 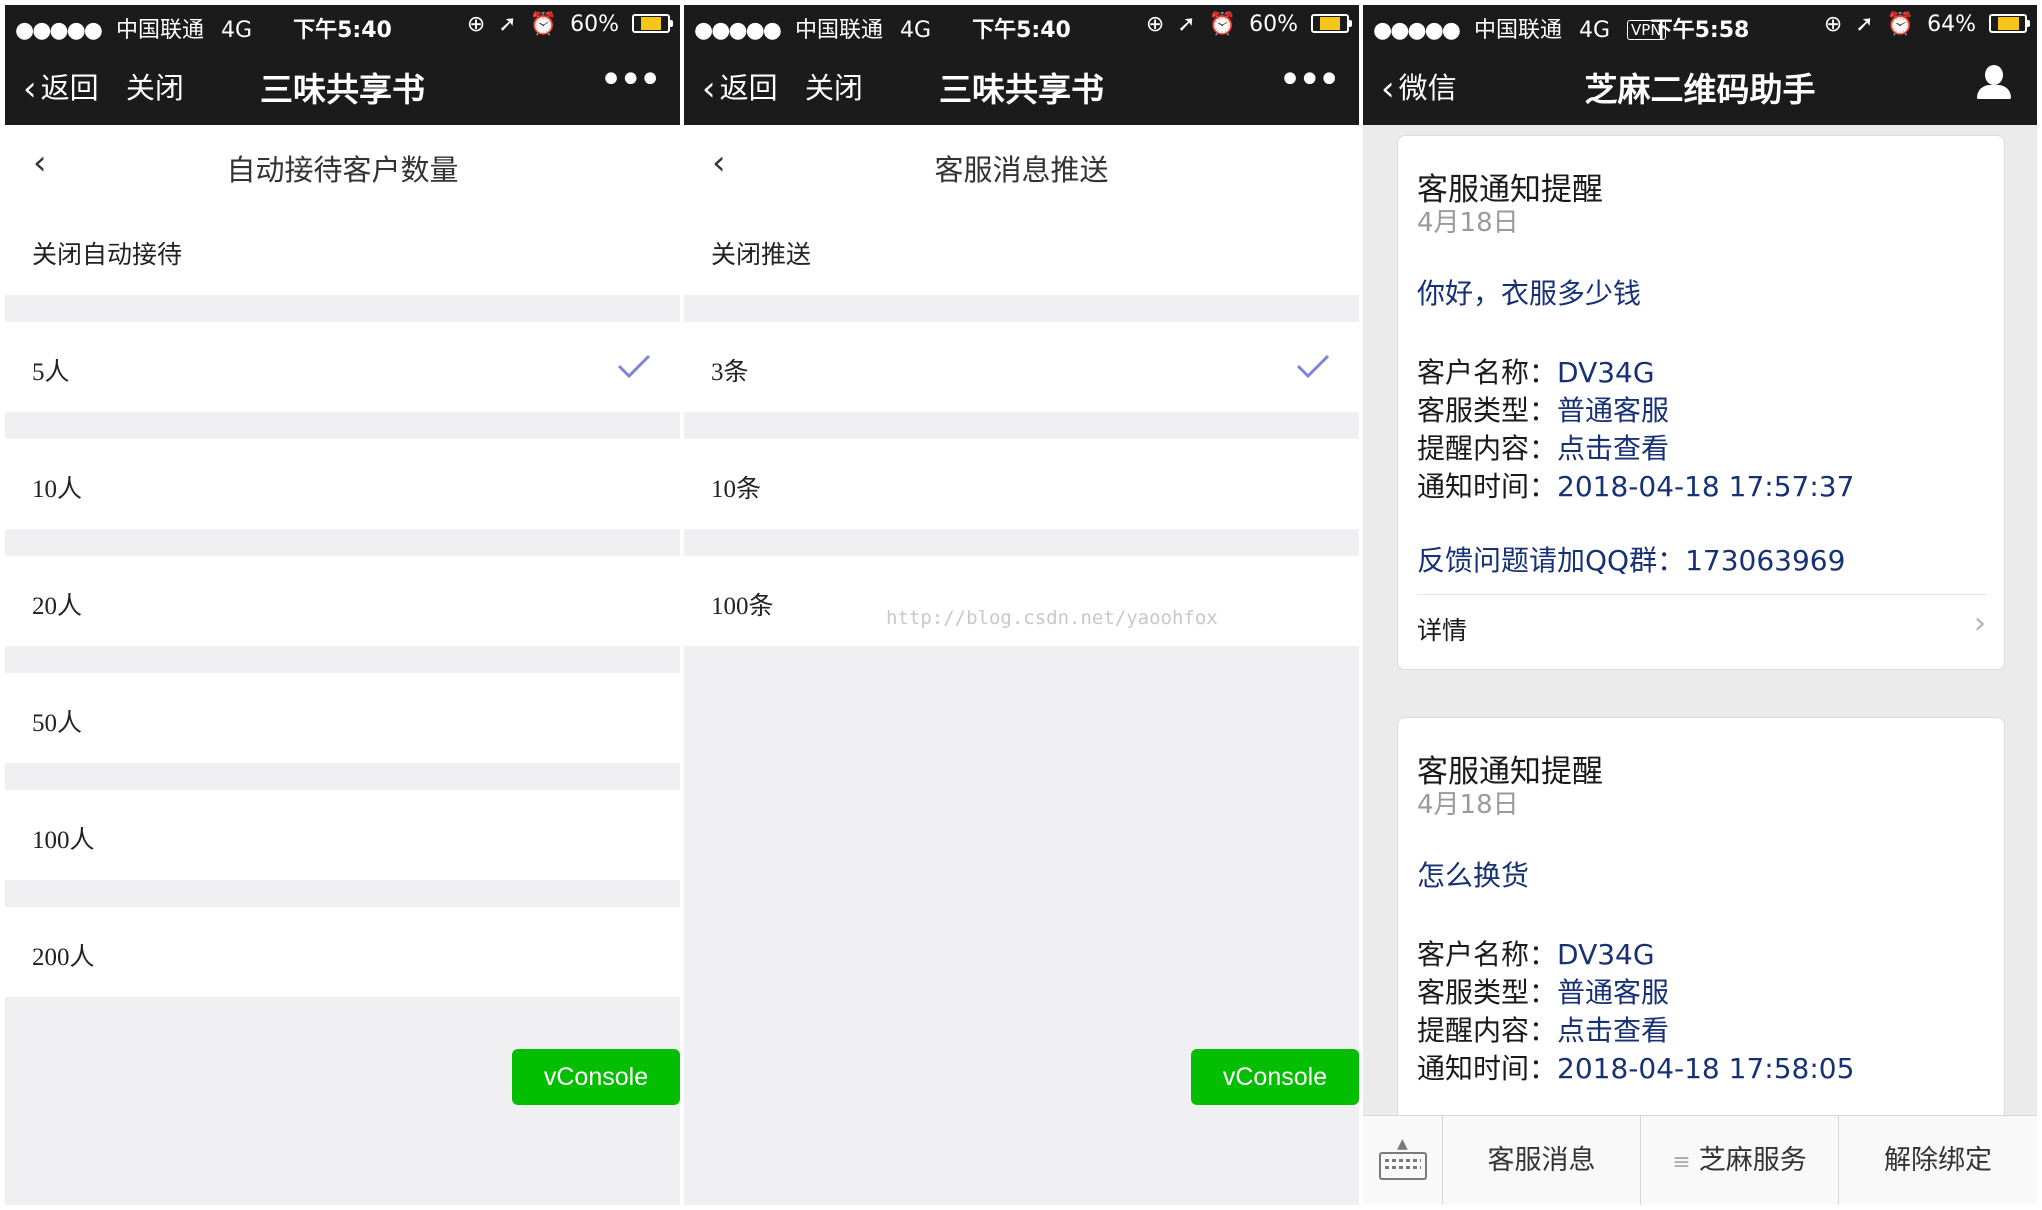 I want to click on watermark: http://blog.csdn.net/yaoohfox, so click(x=1052, y=618).